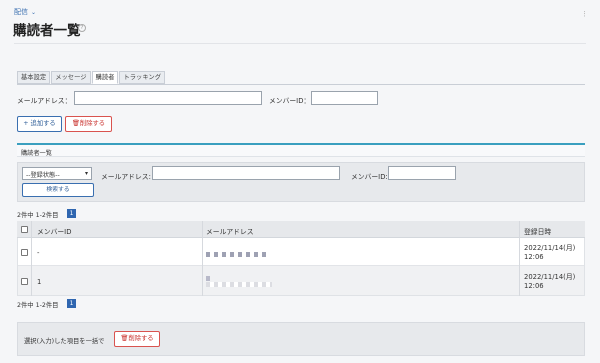 The height and width of the screenshot is (363, 600). Describe the element at coordinates (47, 31) in the screenshot. I see `page-title: 購読者一覧` at that location.